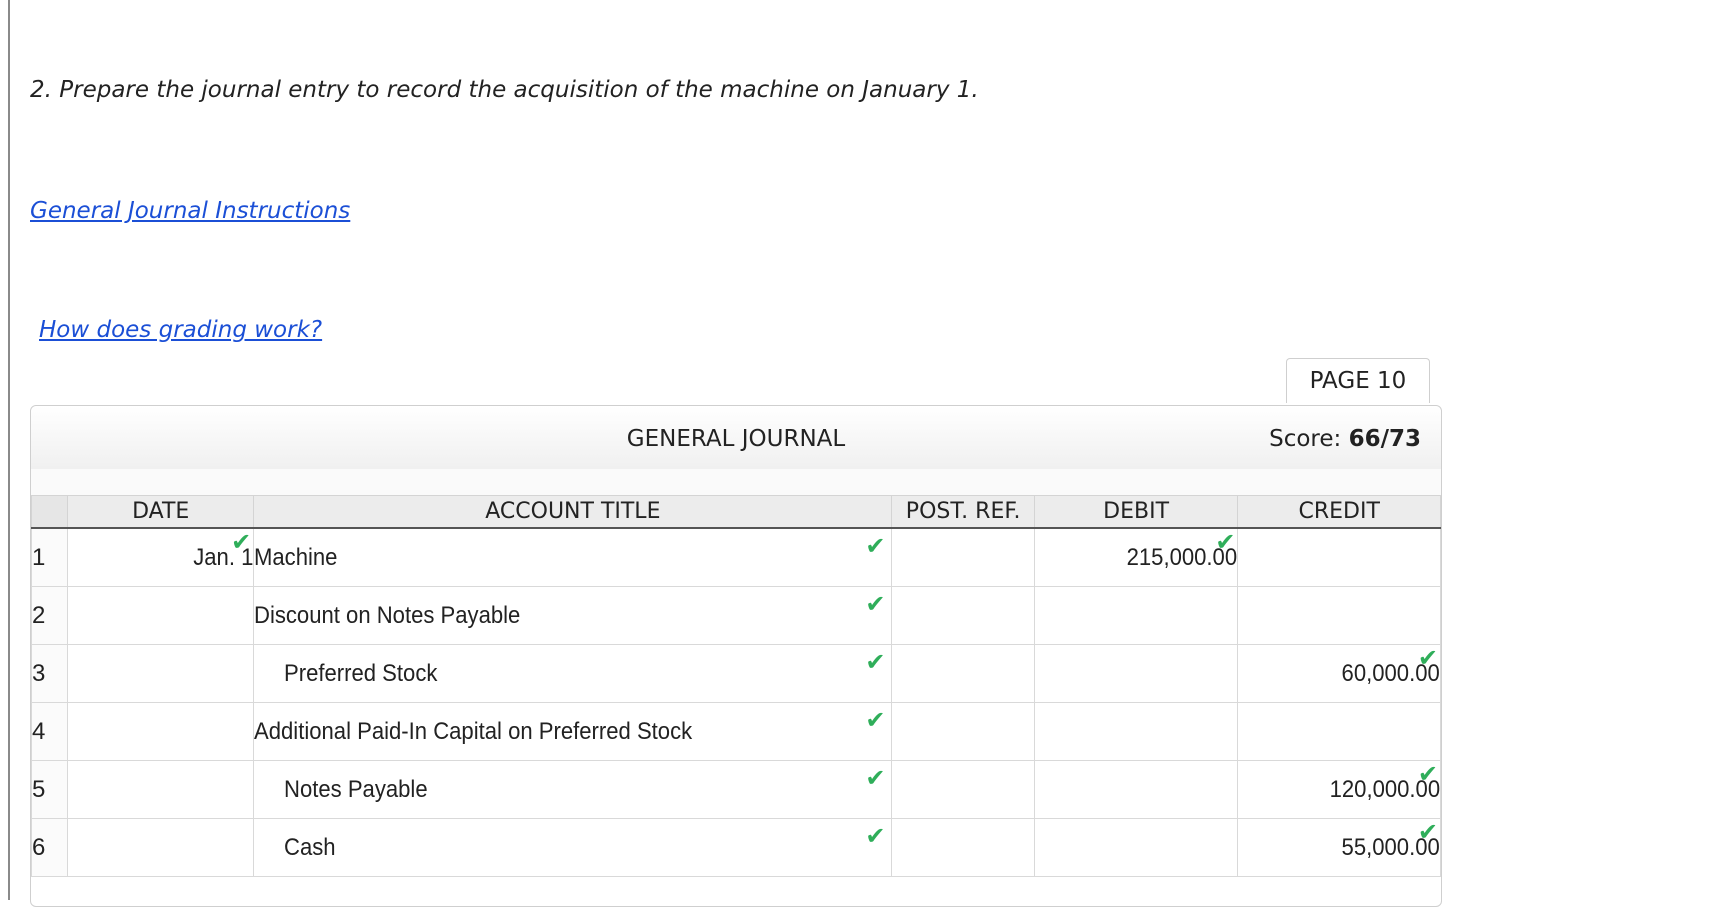 Image resolution: width=1717 pixels, height=907 pixels. Describe the element at coordinates (387, 615) in the screenshot. I see `account-title-value: Discount on Notes Payable` at that location.